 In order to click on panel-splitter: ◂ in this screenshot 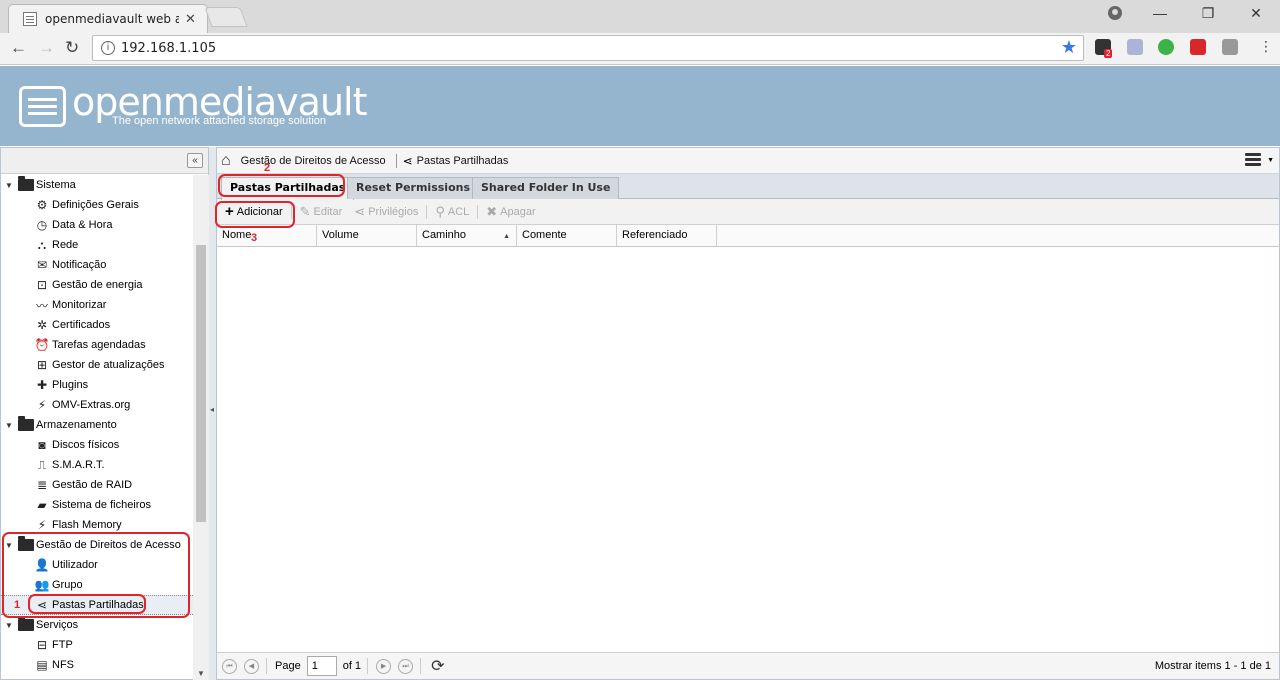, I will do `click(212, 413)`.